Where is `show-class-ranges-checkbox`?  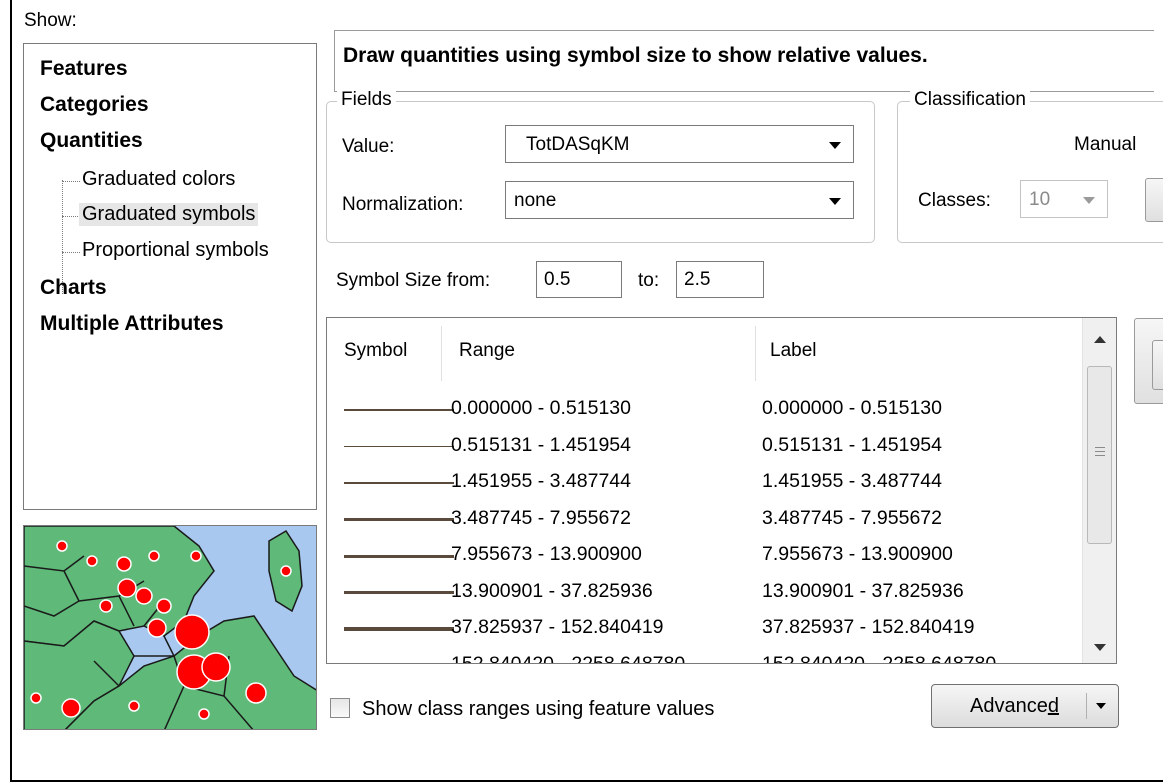 show-class-ranges-checkbox is located at coordinates (340, 708).